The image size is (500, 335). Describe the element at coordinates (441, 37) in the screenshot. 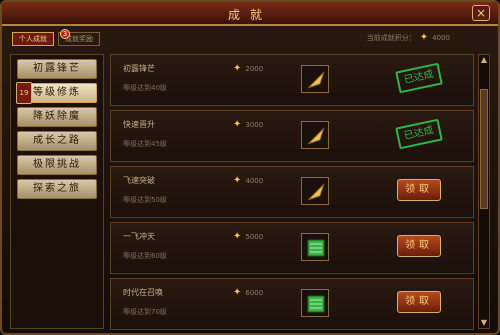

I see `score-value: 4000` at that location.